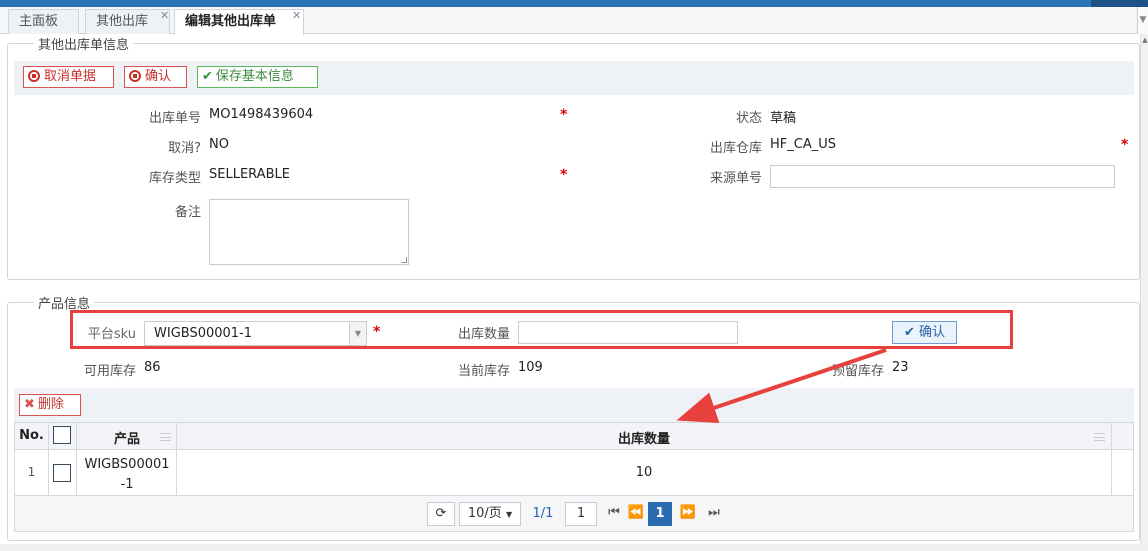  Describe the element at coordinates (574, 547) in the screenshot. I see `bottom-border` at that location.